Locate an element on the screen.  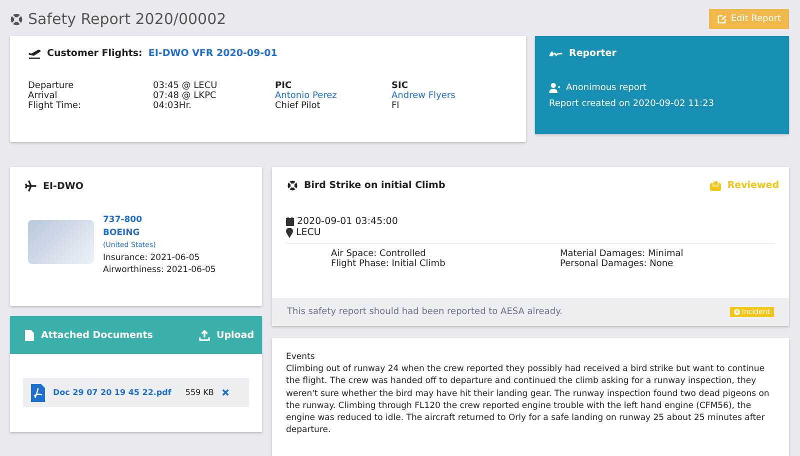
airworthiness-text: Airworthiness: 2021-06-05 is located at coordinates (159, 270).